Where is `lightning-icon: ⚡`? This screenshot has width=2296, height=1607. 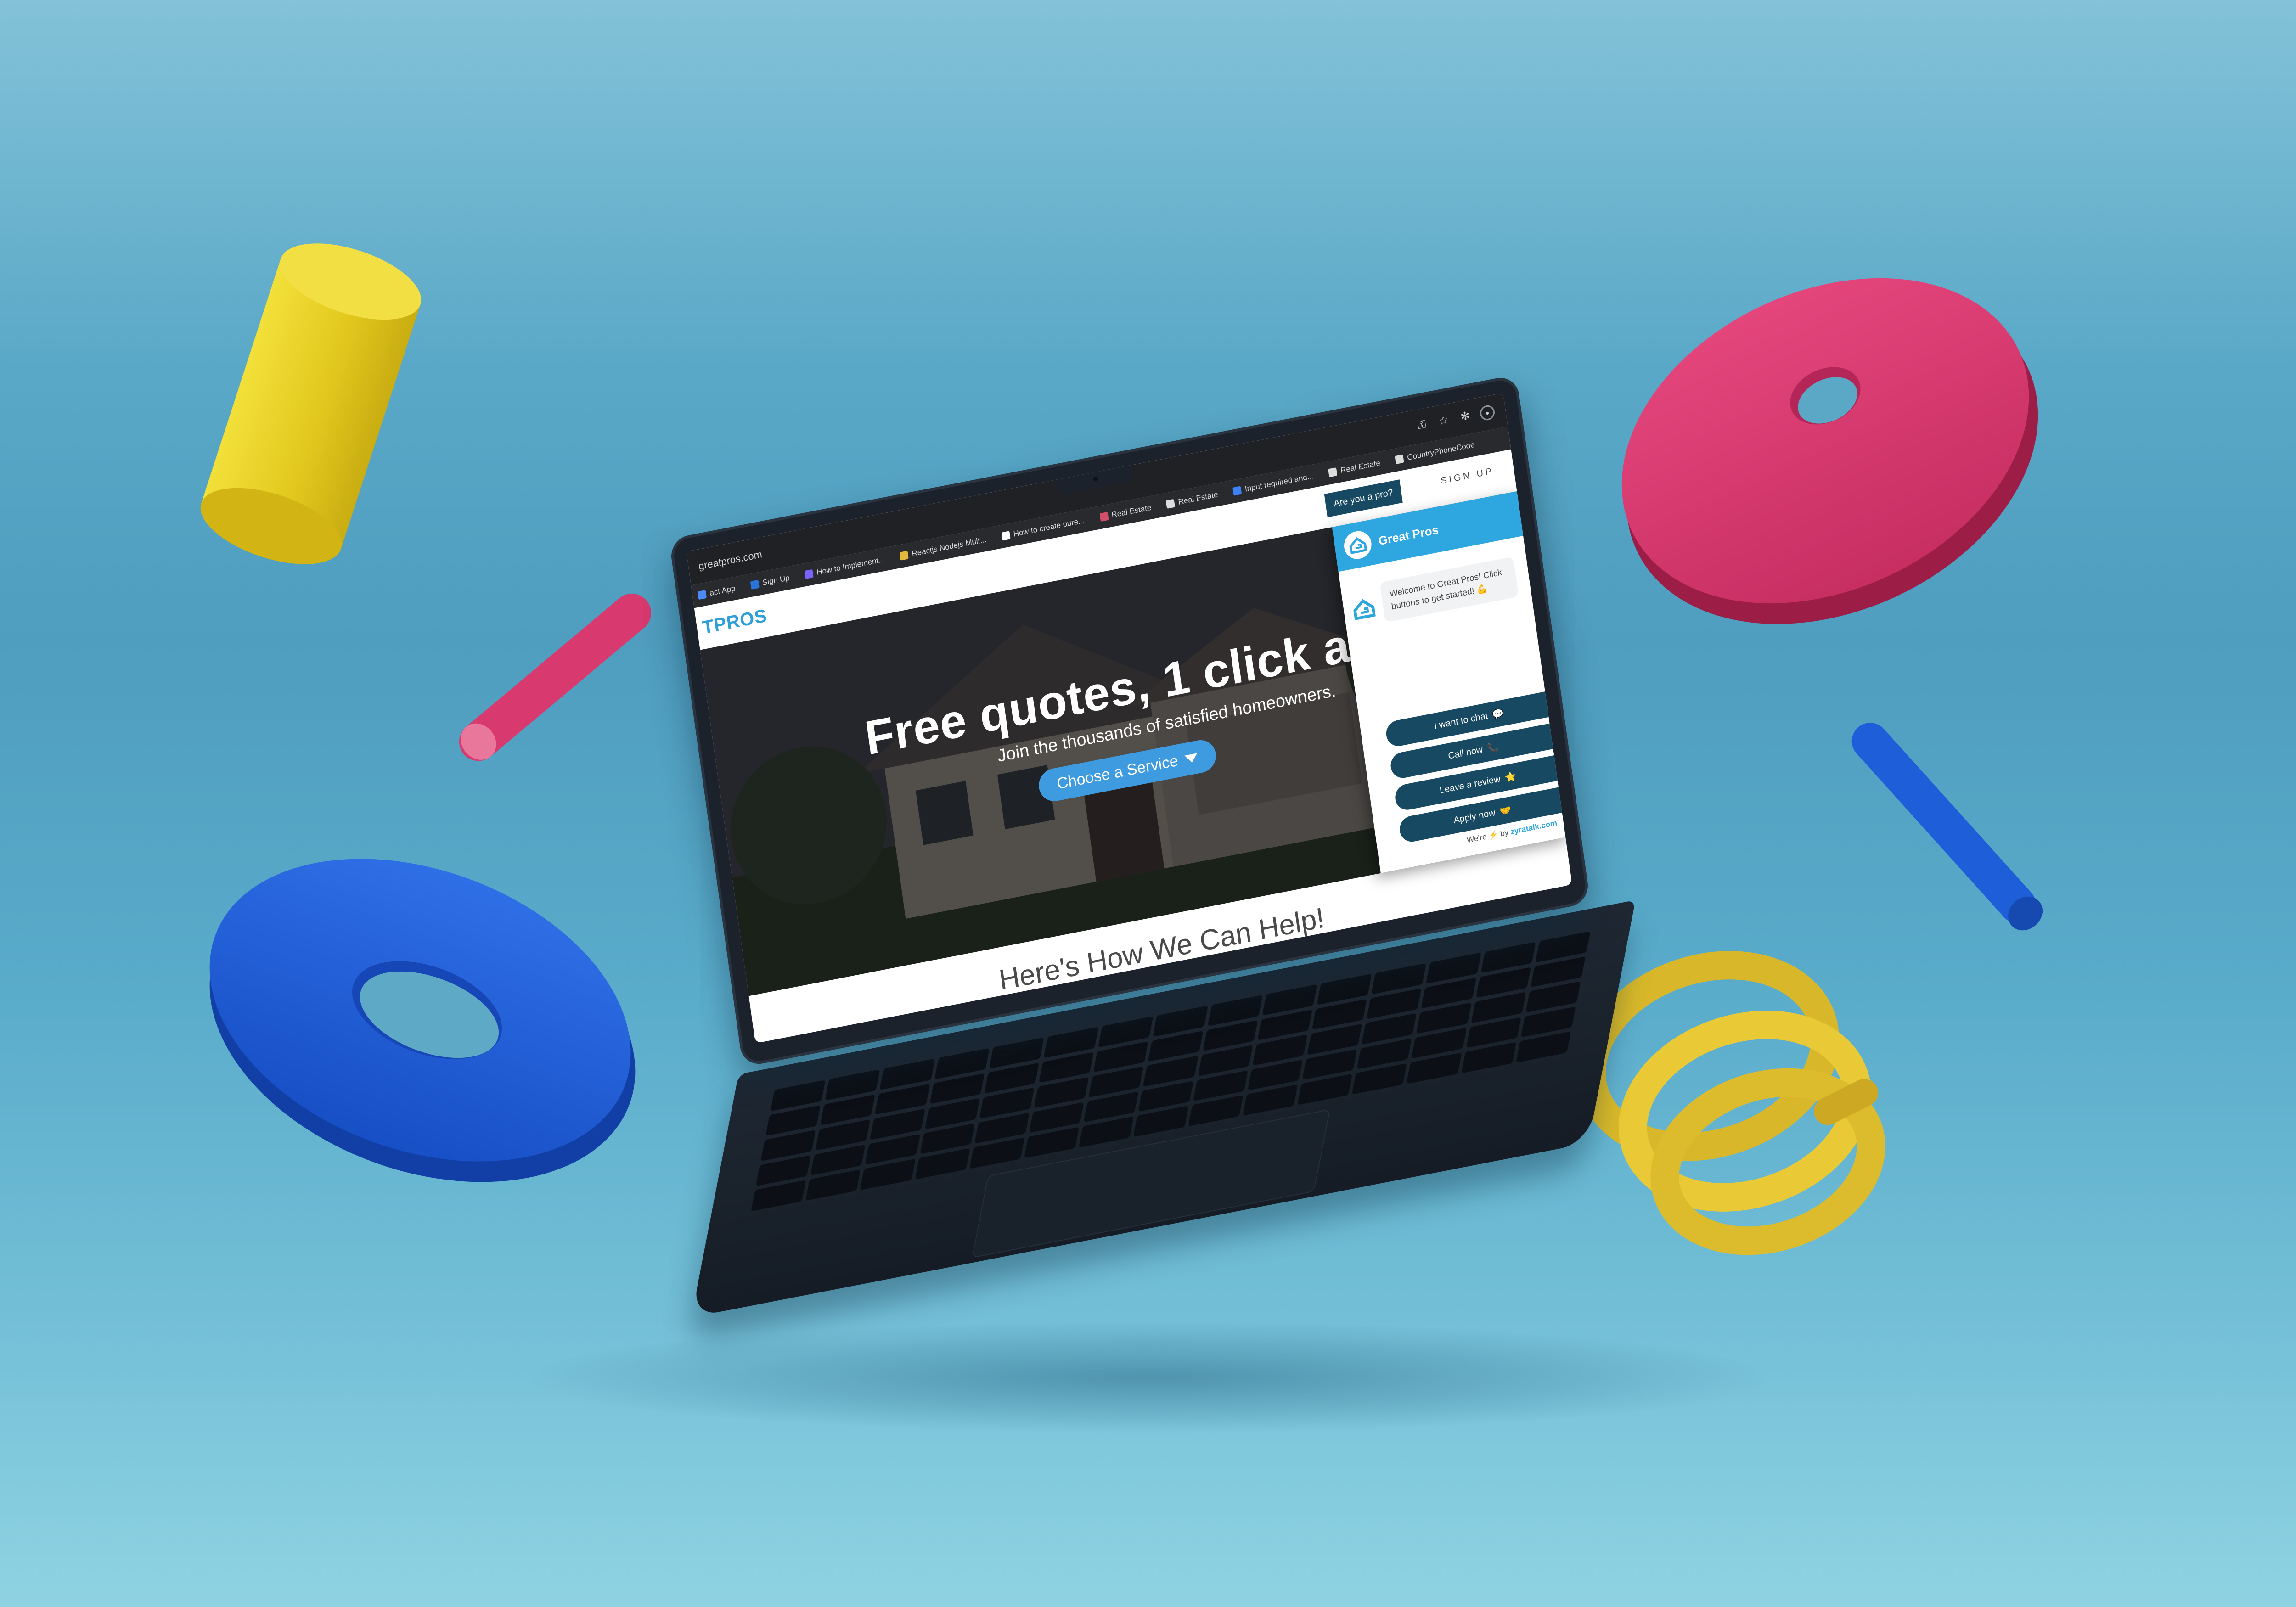 lightning-icon: ⚡ is located at coordinates (1494, 835).